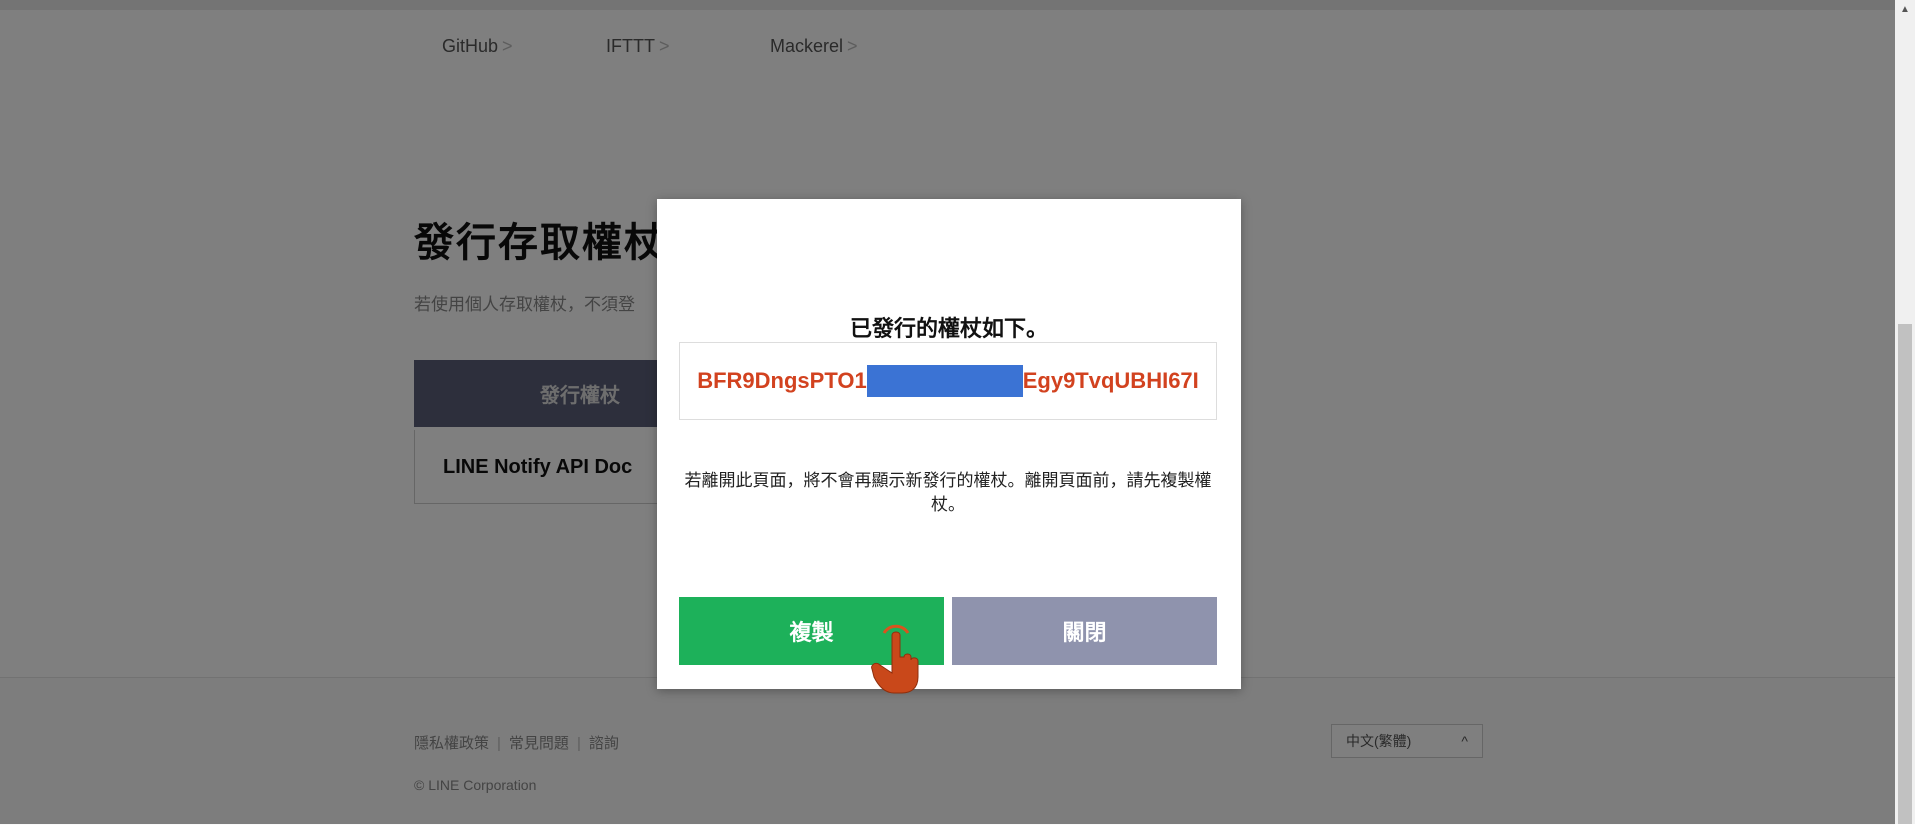  Describe the element at coordinates (1110, 380) in the screenshot. I see `token-suffix: Egy9TvqUBHI67I` at that location.